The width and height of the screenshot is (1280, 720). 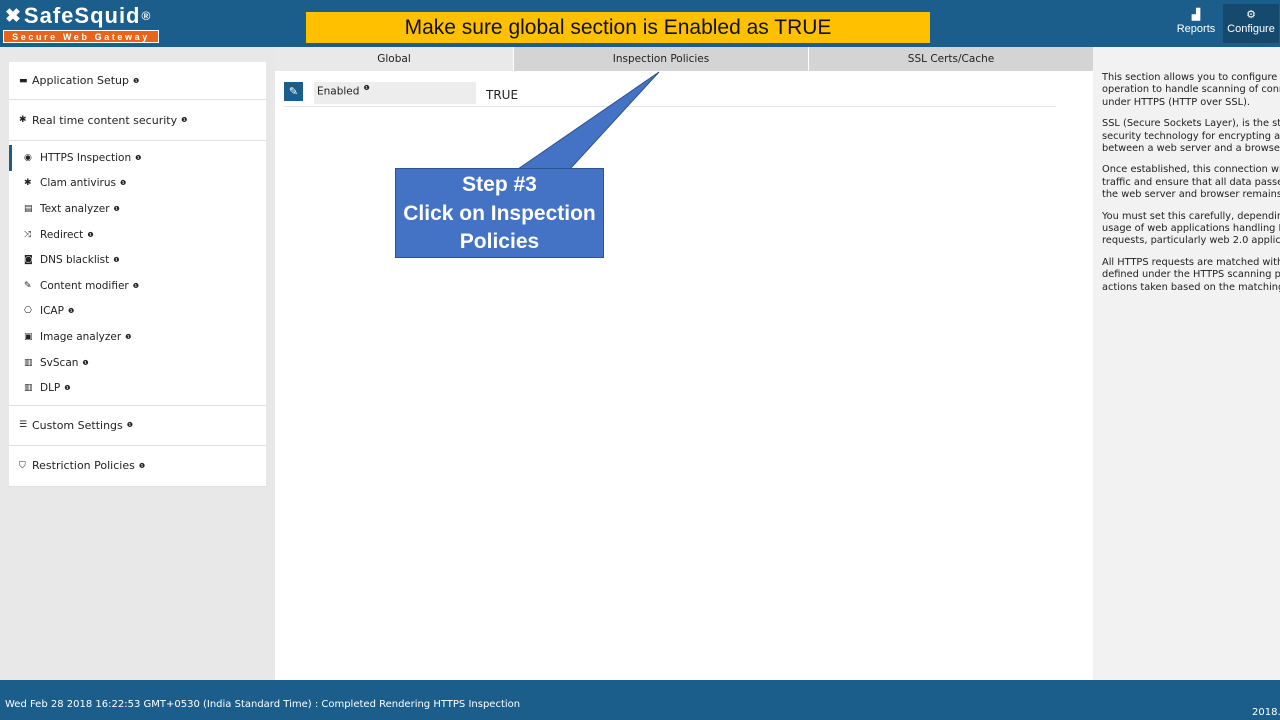 I want to click on sidebar-item-dlp: ▥ DLP ❶, so click(x=137, y=388).